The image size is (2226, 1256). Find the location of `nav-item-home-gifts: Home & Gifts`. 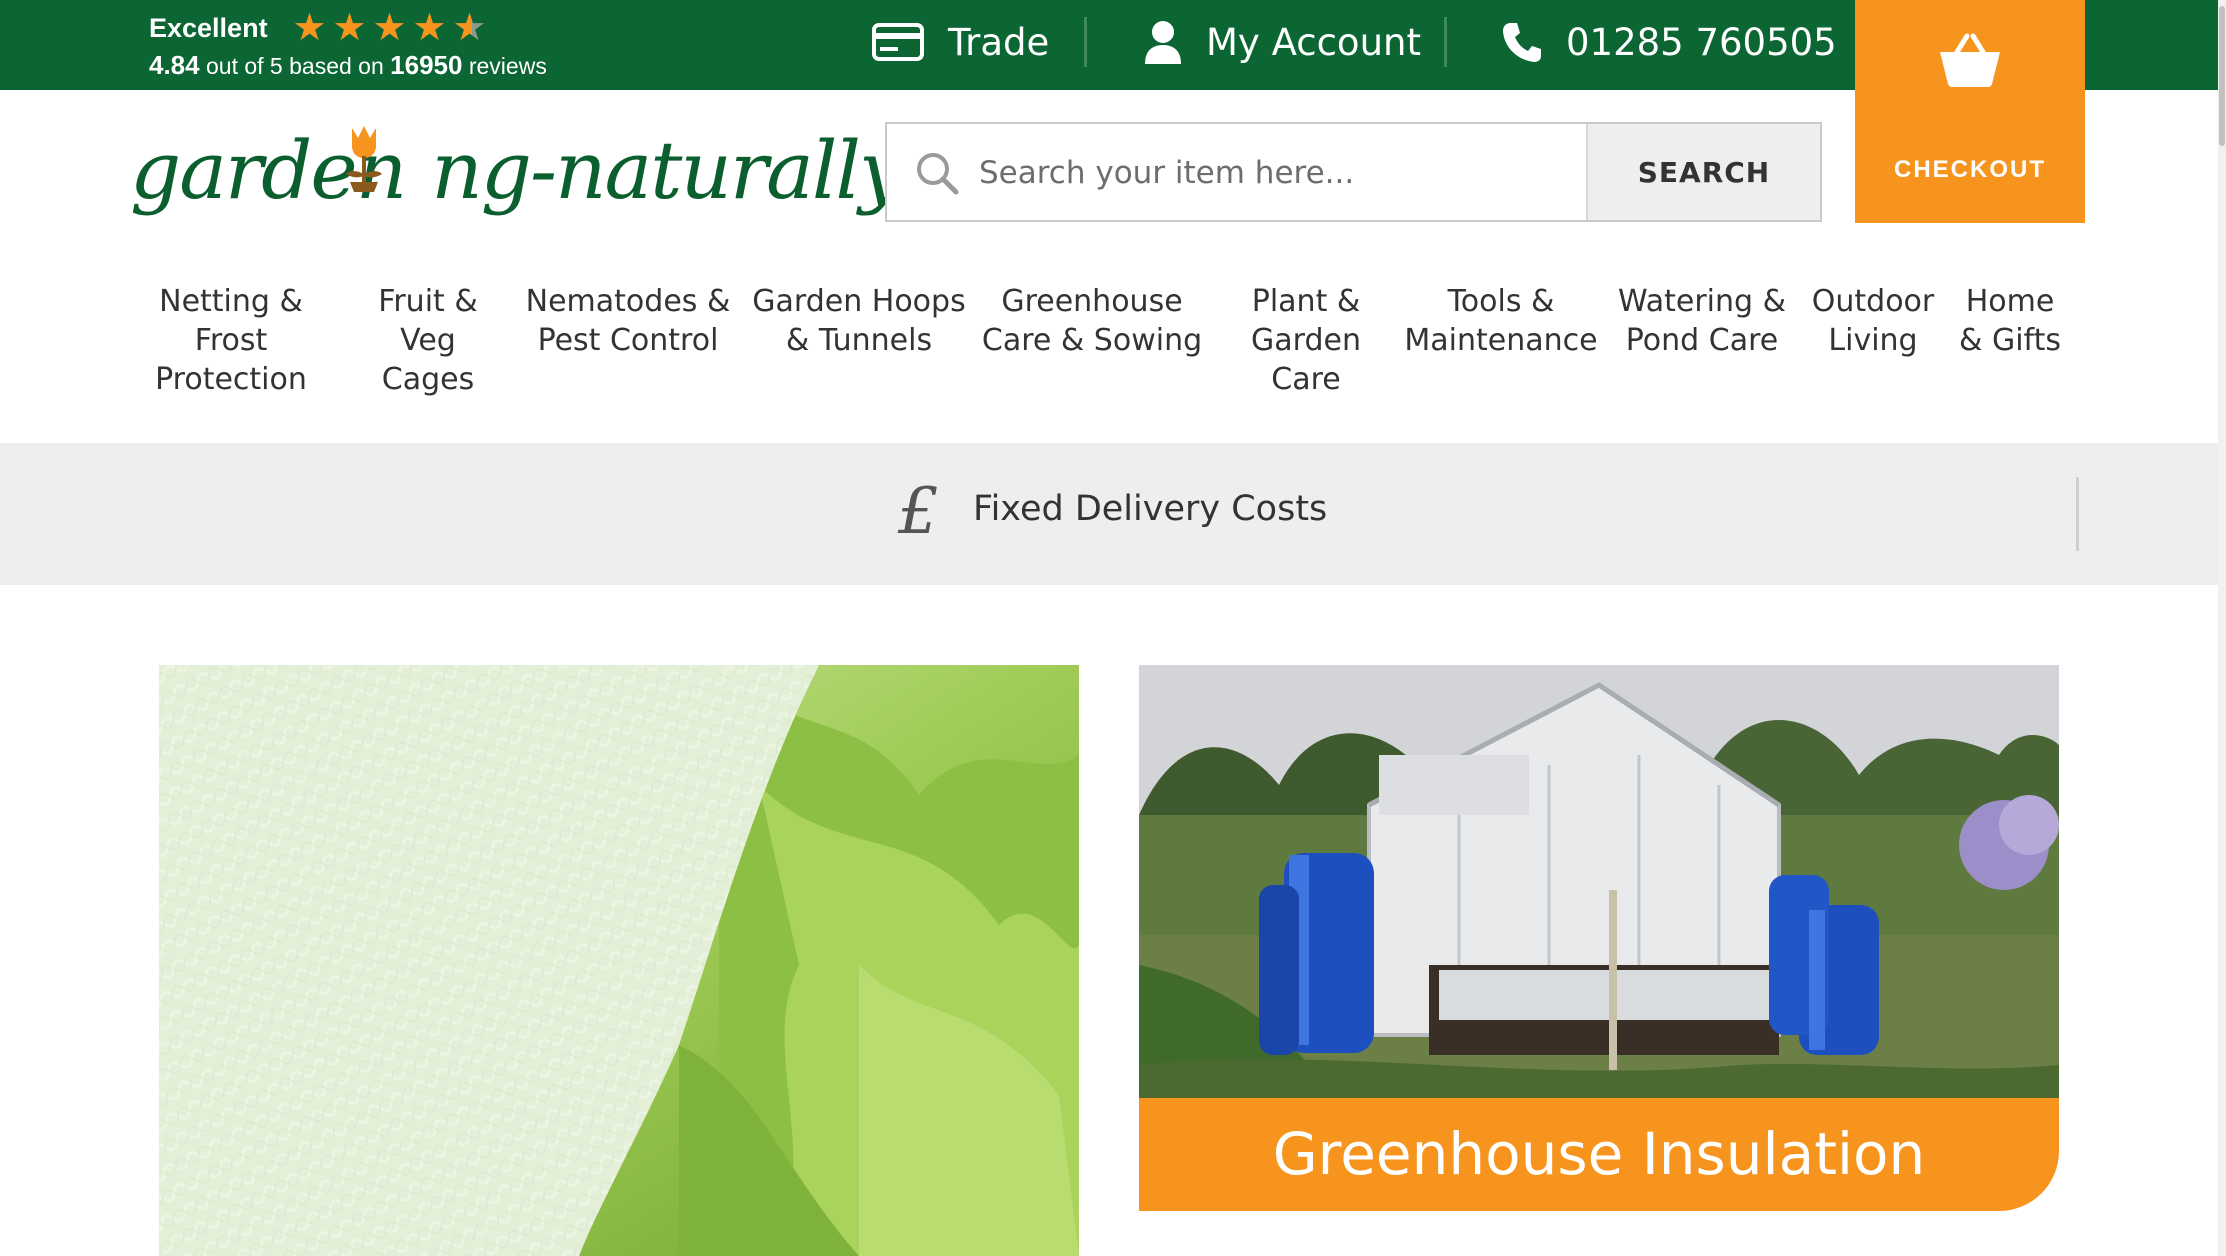

nav-item-home-gifts: Home & Gifts is located at coordinates (2010, 321).